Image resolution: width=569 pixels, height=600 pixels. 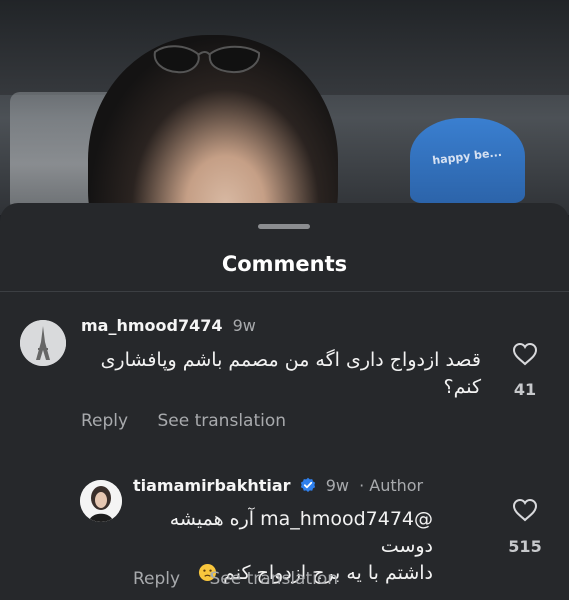 I want to click on author-avatar-icon, so click(x=101, y=501).